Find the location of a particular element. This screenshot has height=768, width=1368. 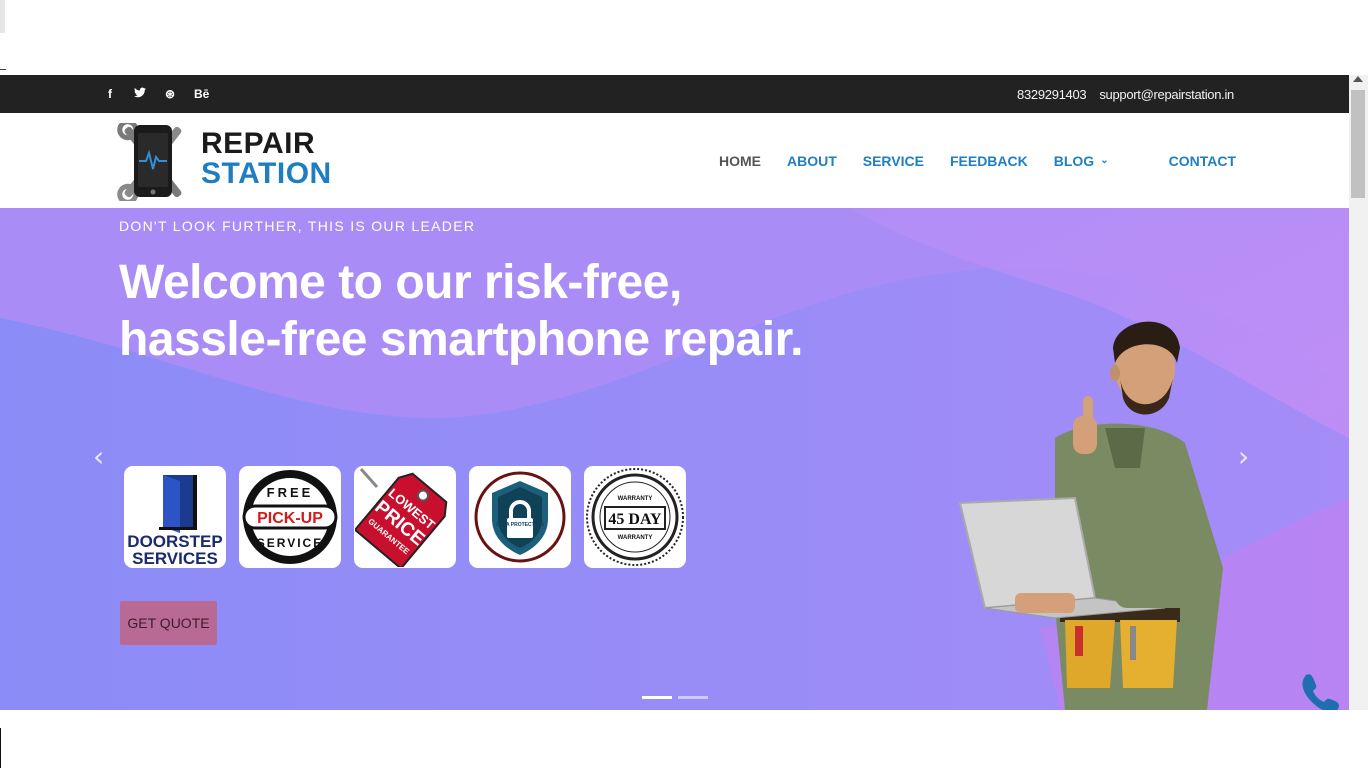

price-tag-icon: LOWEST PRICE GUARANTEE is located at coordinates (401, 517).